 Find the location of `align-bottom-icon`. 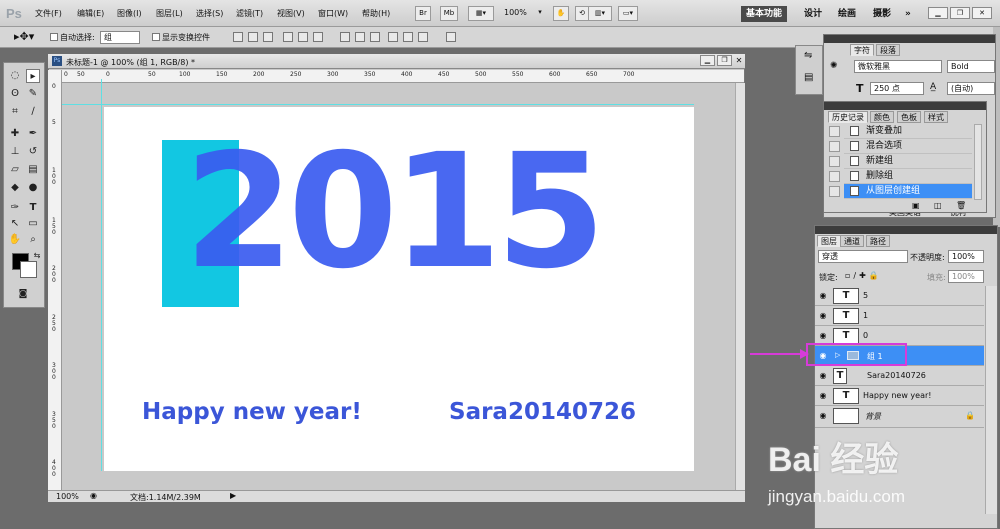

align-bottom-icon is located at coordinates (268, 37).